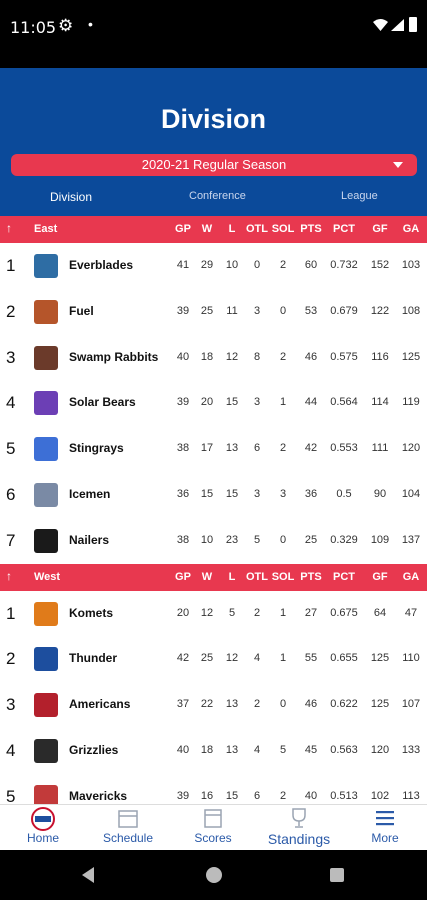 The image size is (427, 900). What do you see at coordinates (11, 540) in the screenshot?
I see `team-rank: 7` at bounding box center [11, 540].